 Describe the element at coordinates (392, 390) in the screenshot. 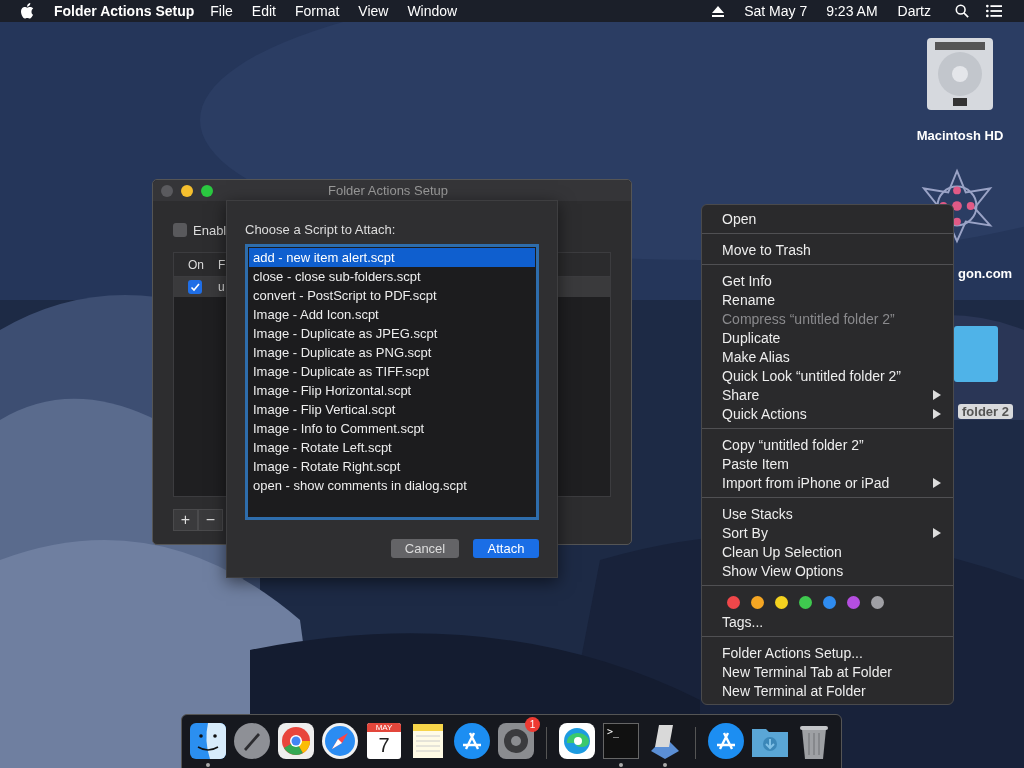

I see `list-item: Image - Flip Horizontal.scpt` at that location.